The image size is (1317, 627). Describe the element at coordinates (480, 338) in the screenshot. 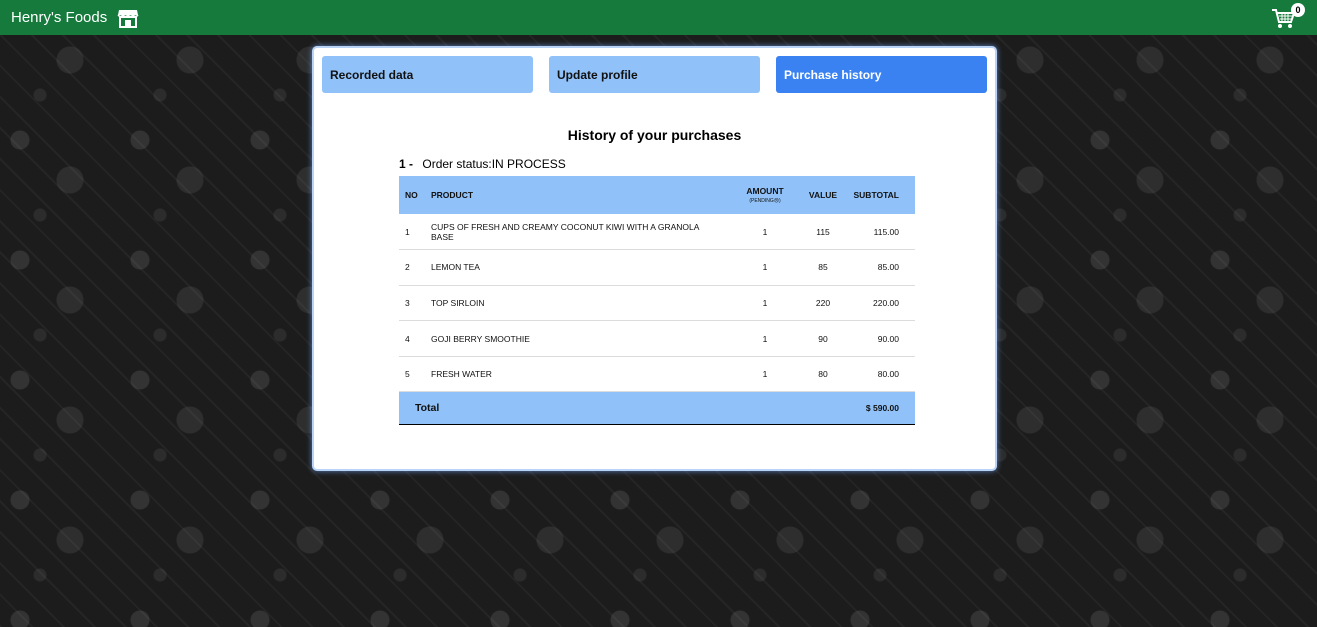

I see `row-product: GOJI BERRY SMOOTHIE` at that location.